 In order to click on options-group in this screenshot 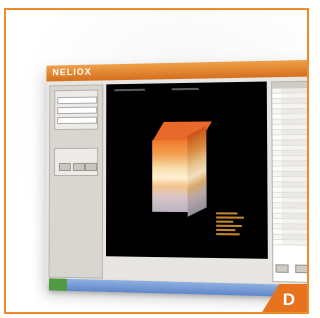, I will do `click(76, 162)`.